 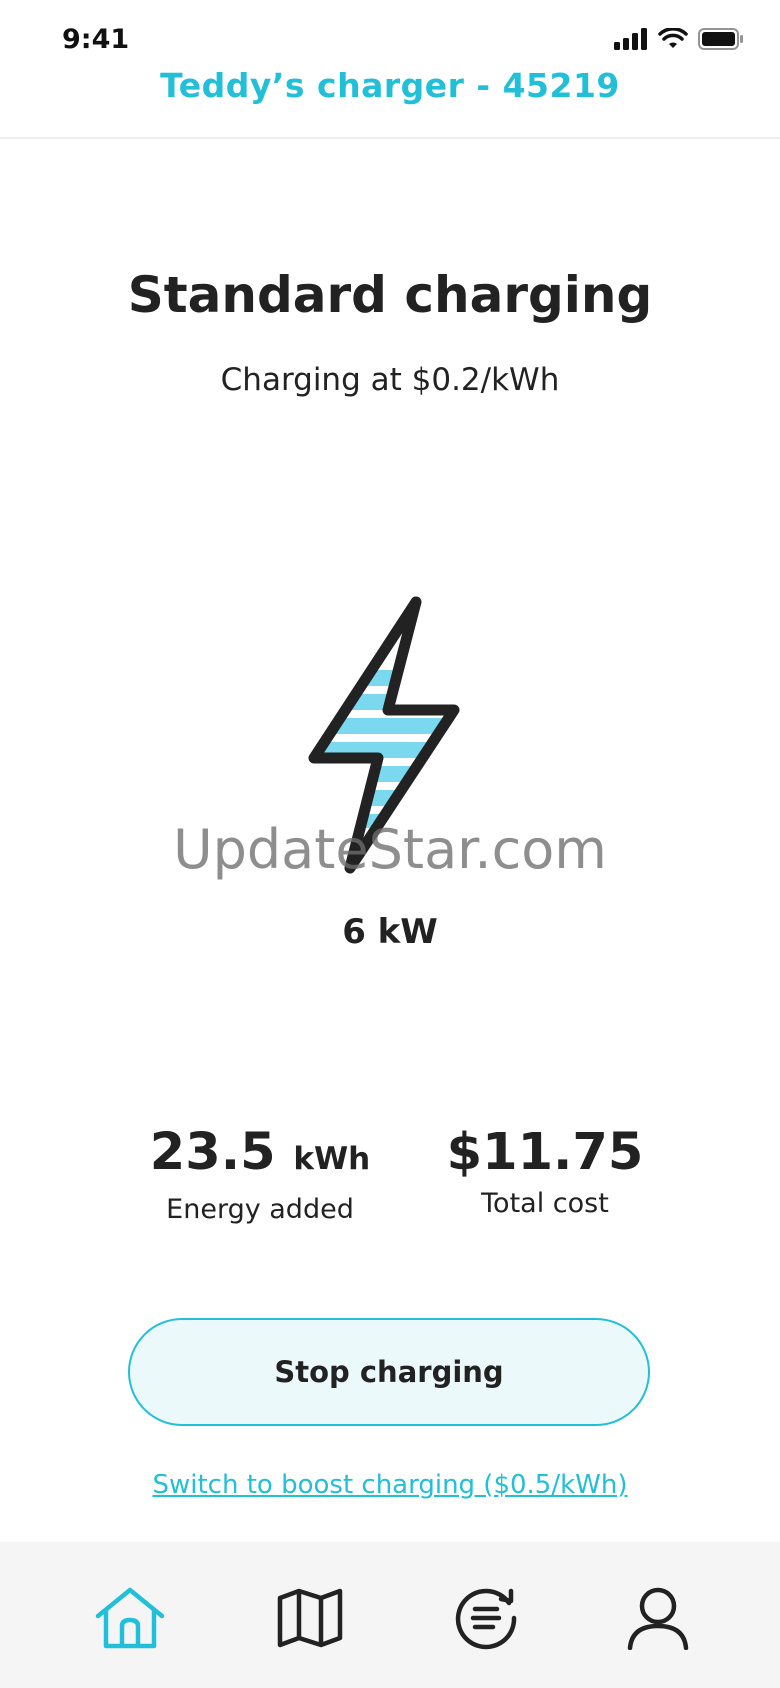 I want to click on tab-home, so click(x=130, y=1618).